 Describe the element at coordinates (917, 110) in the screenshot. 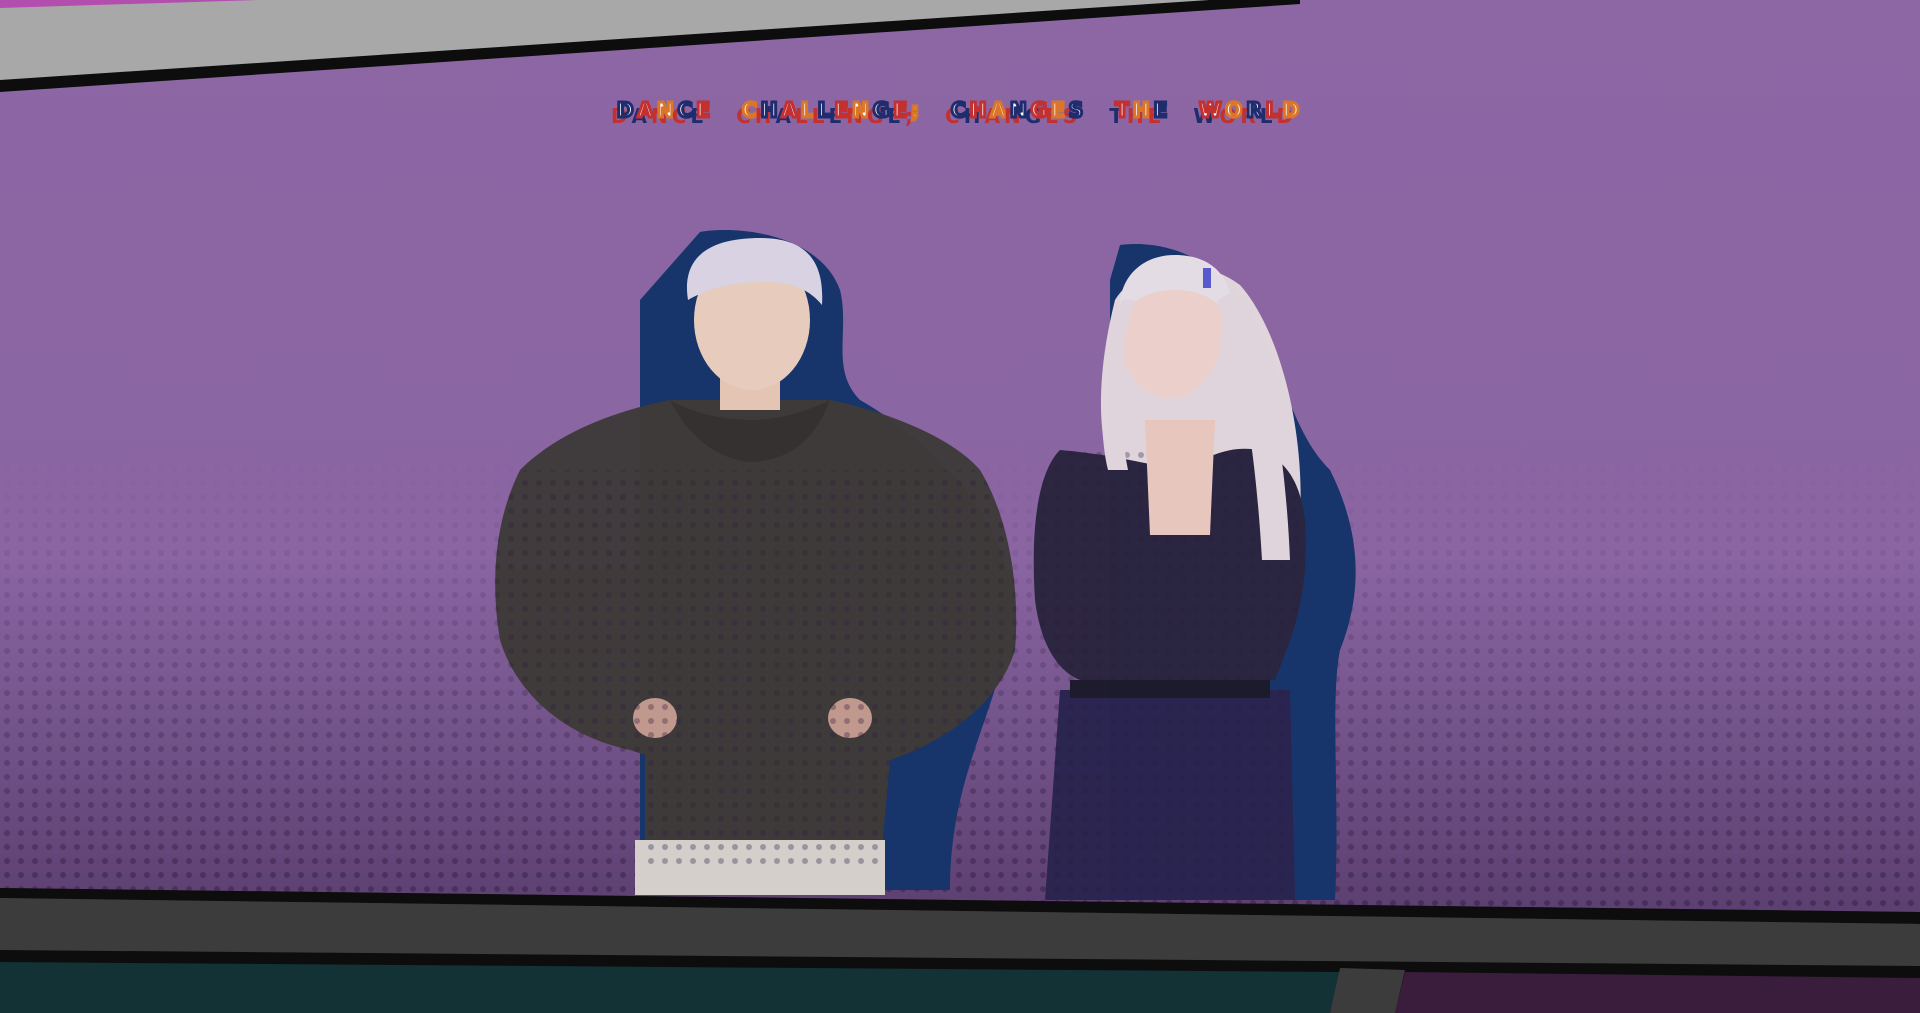

I see `title-letter: ;` at that location.